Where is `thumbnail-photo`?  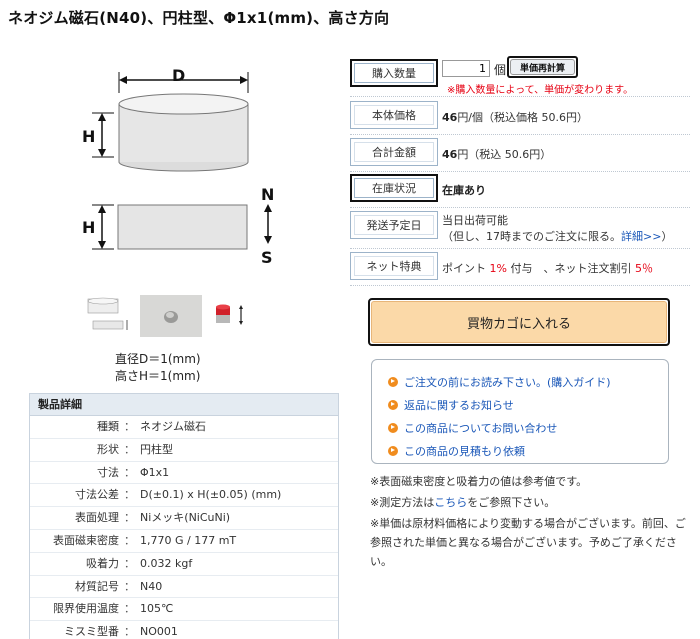 thumbnail-photo is located at coordinates (171, 316).